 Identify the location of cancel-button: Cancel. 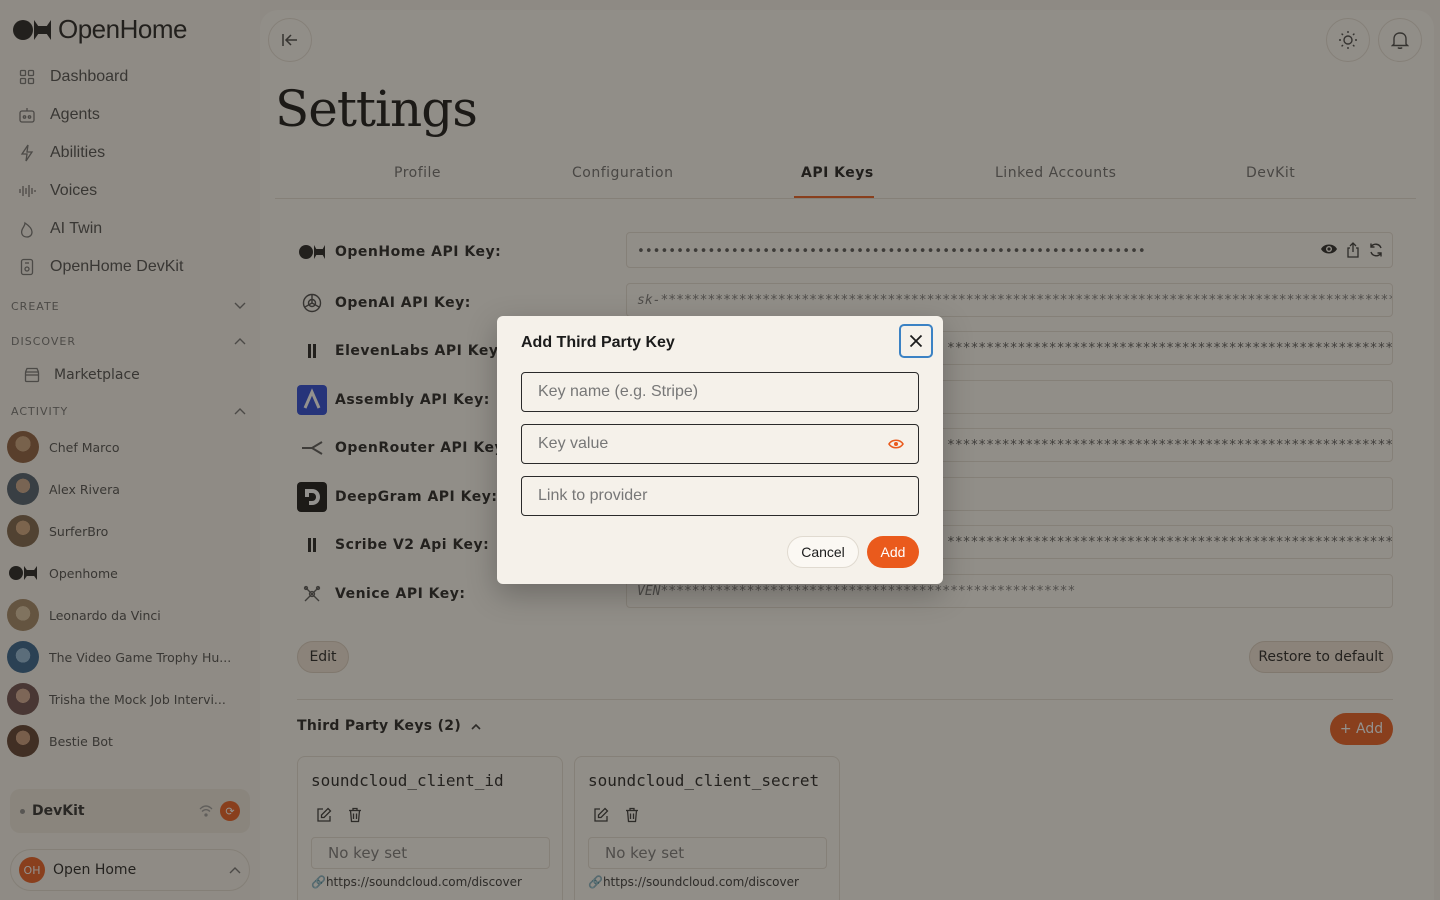
(823, 552).